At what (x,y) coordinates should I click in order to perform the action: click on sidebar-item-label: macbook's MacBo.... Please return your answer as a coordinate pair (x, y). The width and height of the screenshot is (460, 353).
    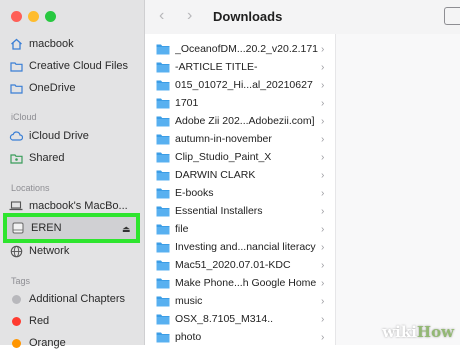
    Looking at the image, I should click on (78, 206).